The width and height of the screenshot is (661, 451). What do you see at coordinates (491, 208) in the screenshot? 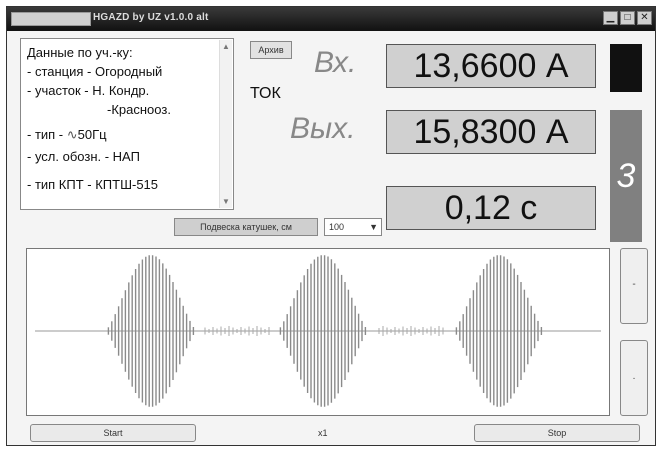
I see `time-display: 0,12 с` at bounding box center [491, 208].